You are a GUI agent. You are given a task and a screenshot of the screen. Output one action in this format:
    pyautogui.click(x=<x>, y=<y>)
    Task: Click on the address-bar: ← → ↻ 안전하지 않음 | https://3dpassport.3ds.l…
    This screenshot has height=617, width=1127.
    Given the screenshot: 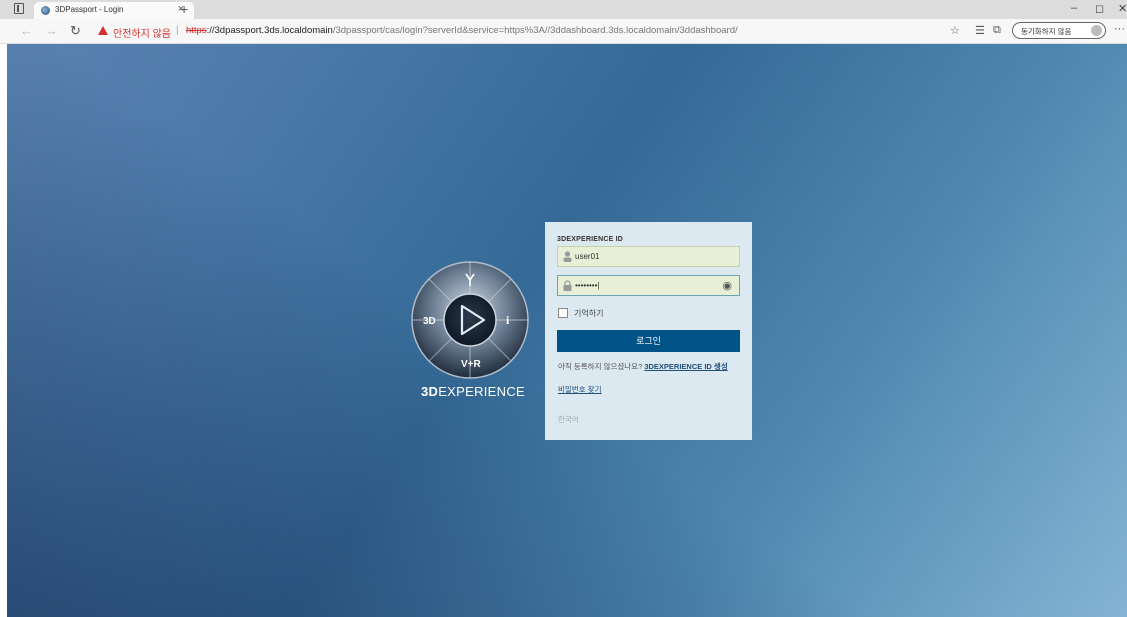 What is the action you would take?
    pyautogui.click(x=563, y=31)
    